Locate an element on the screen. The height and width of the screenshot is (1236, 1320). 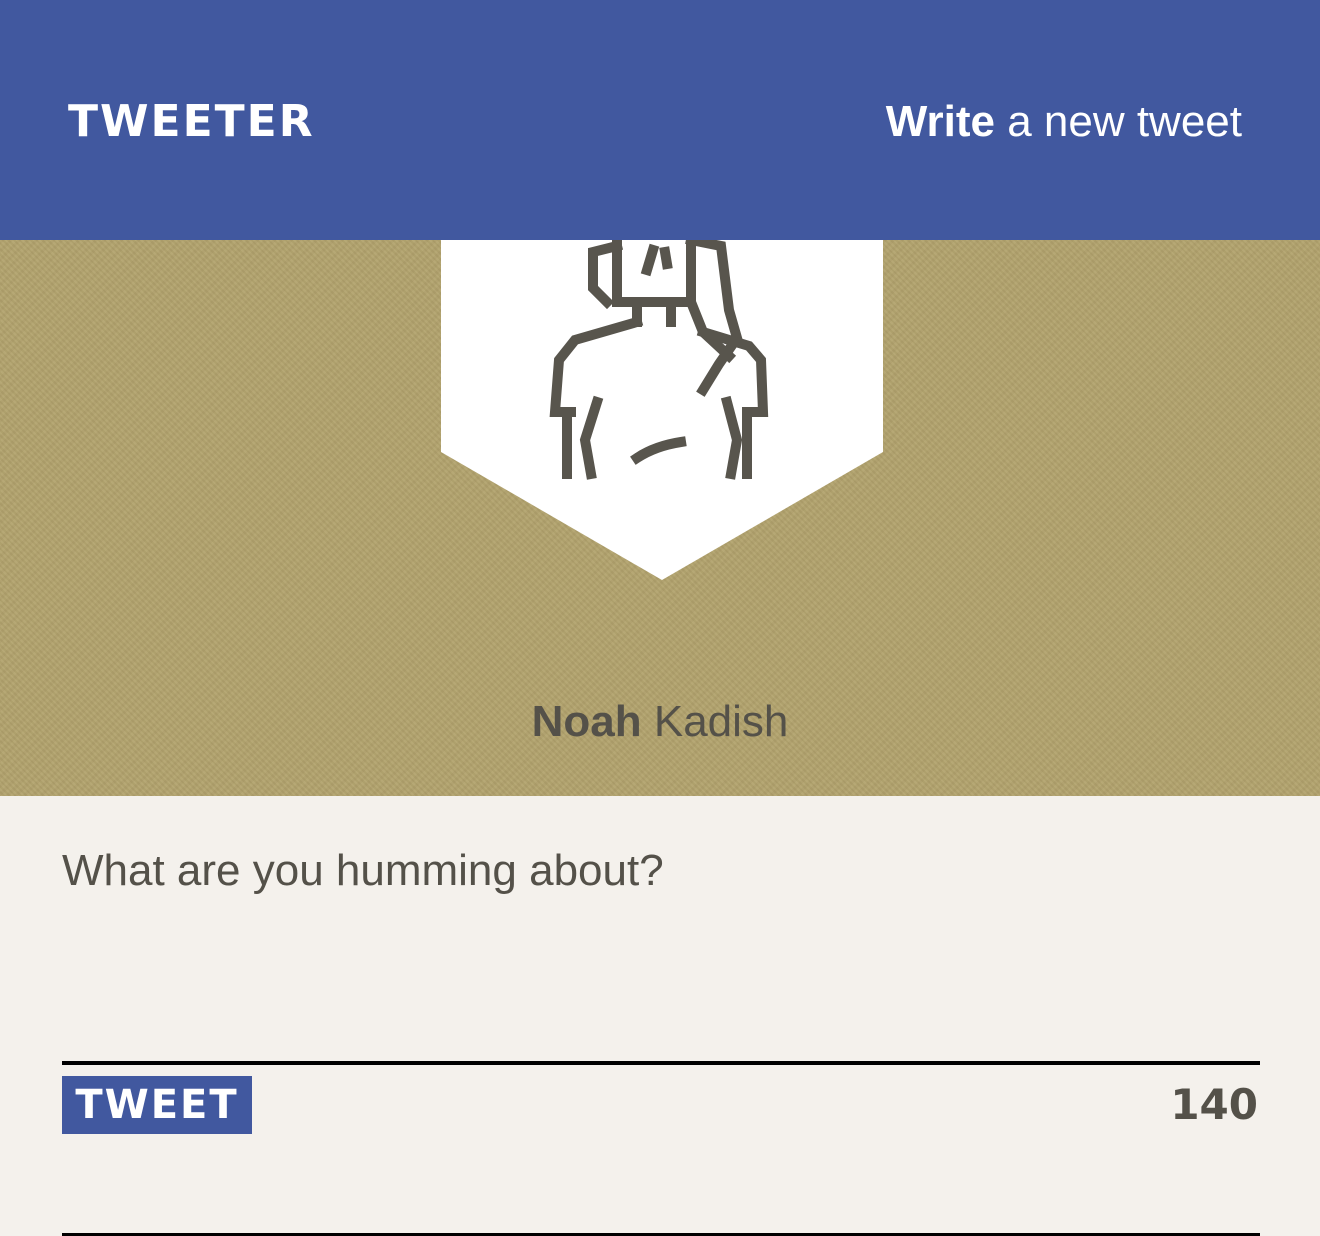
compose-link-rest: a new tweet is located at coordinates (1124, 121).